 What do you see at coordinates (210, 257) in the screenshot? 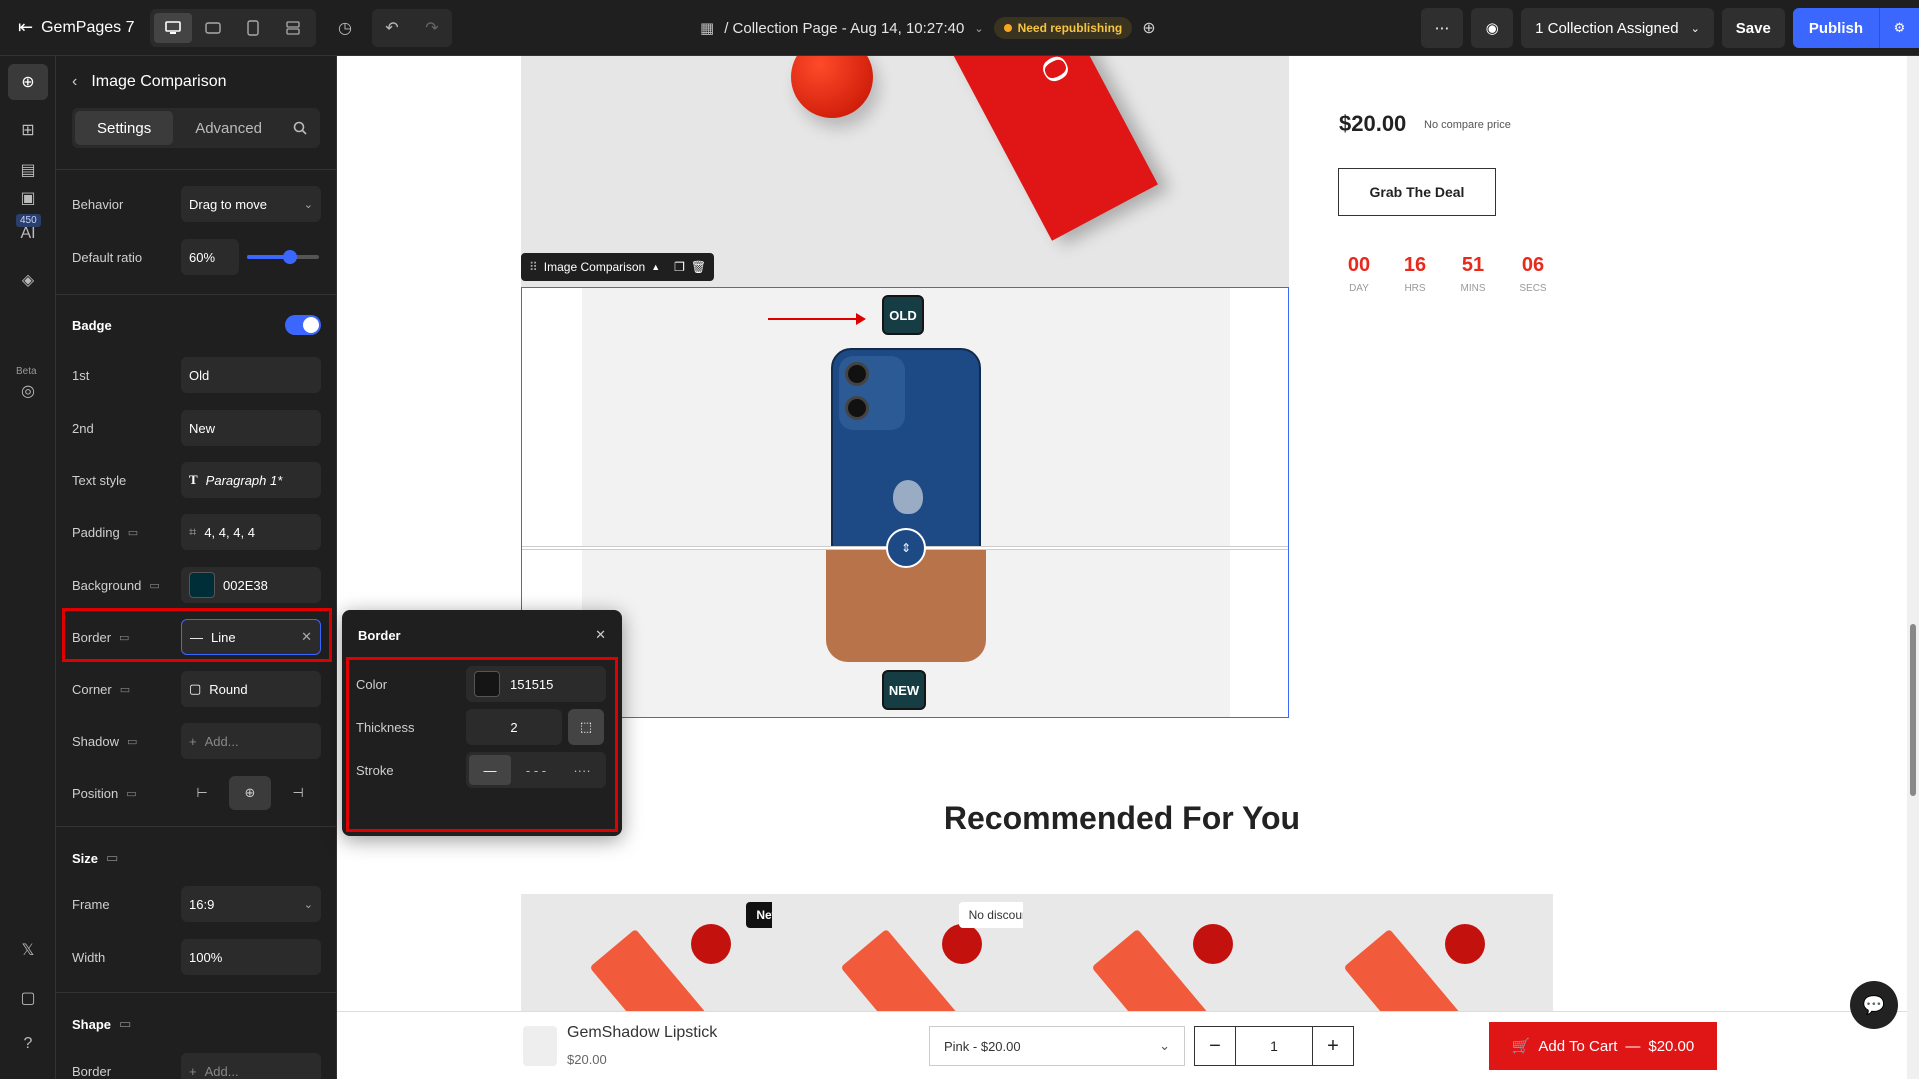
I see `ratio-input: 60%` at bounding box center [210, 257].